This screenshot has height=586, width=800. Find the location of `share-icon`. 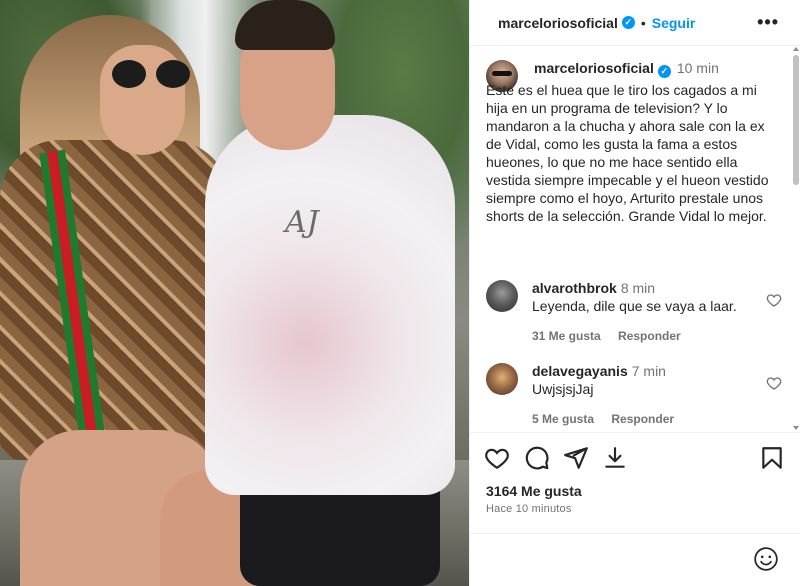

share-icon is located at coordinates (576, 458).